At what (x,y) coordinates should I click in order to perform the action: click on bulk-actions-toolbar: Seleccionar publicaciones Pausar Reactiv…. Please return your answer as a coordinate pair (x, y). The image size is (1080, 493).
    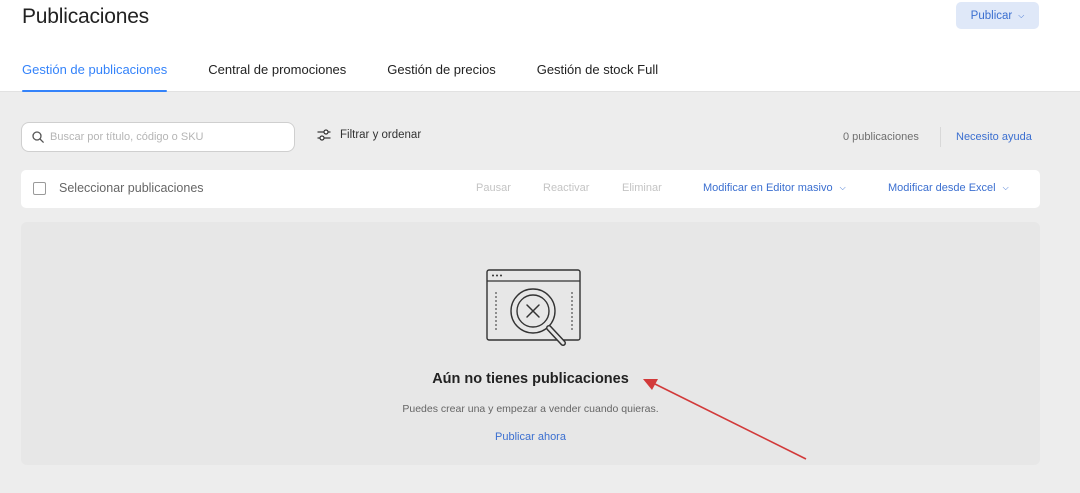
    Looking at the image, I should click on (530, 189).